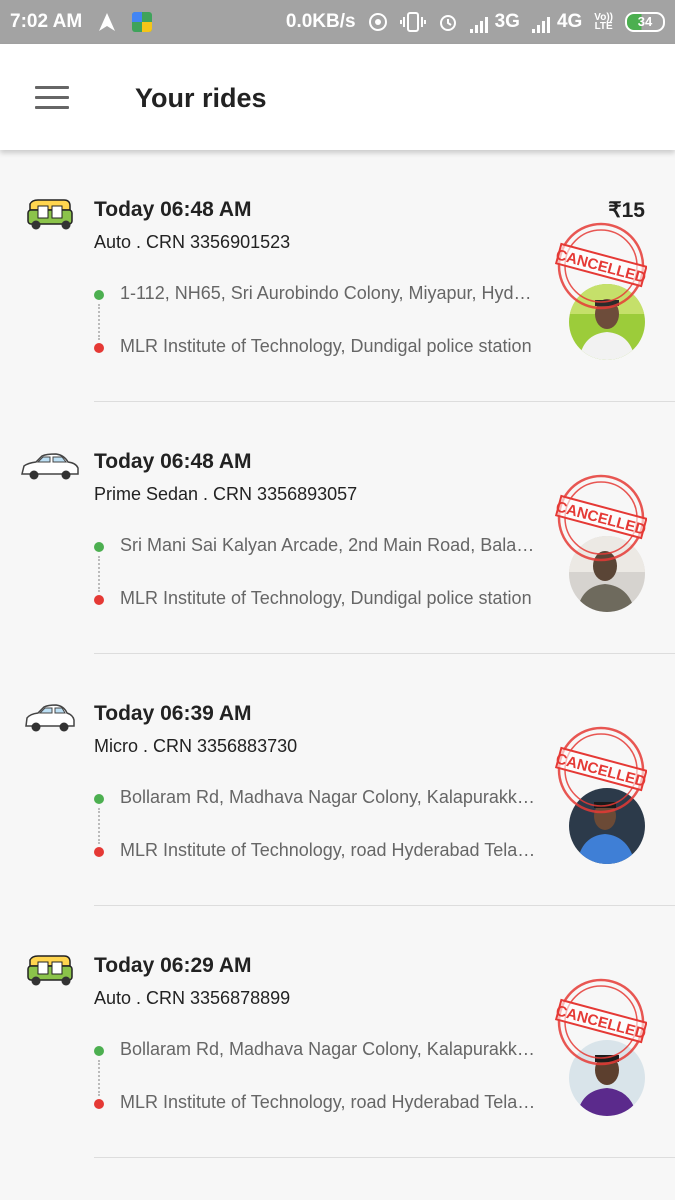 The width and height of the screenshot is (675, 1200). I want to click on status-time: 7:02 AM, so click(46, 21).